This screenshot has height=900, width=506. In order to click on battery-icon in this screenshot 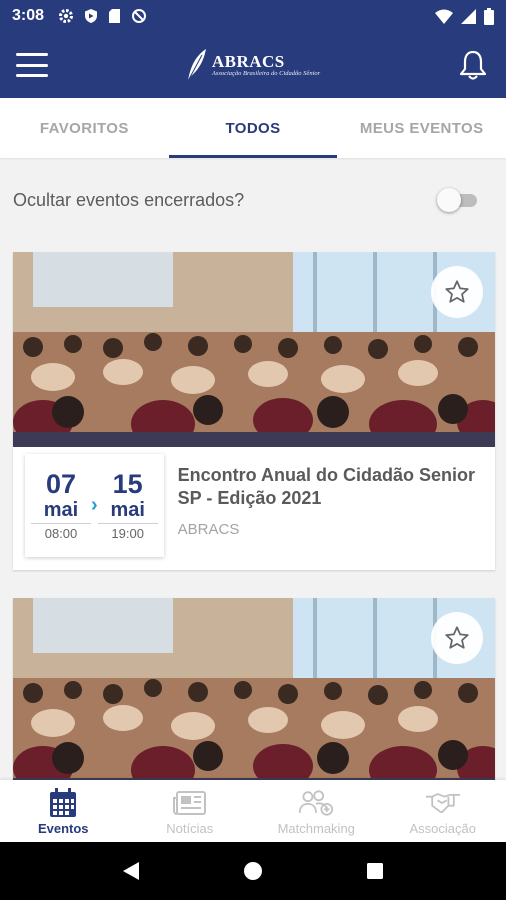, I will do `click(489, 16)`.